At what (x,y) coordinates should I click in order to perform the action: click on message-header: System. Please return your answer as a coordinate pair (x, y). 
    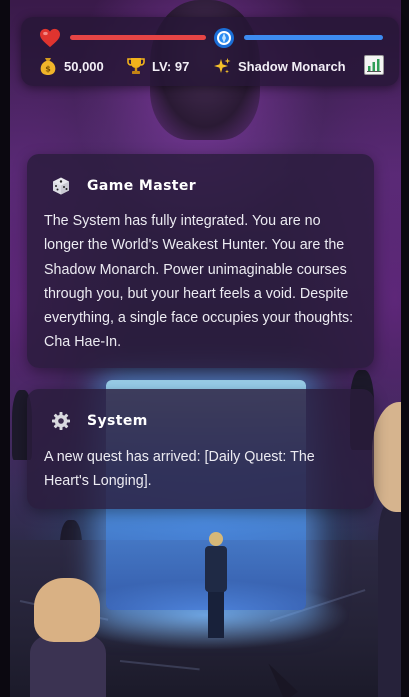
    Looking at the image, I should click on (99, 421).